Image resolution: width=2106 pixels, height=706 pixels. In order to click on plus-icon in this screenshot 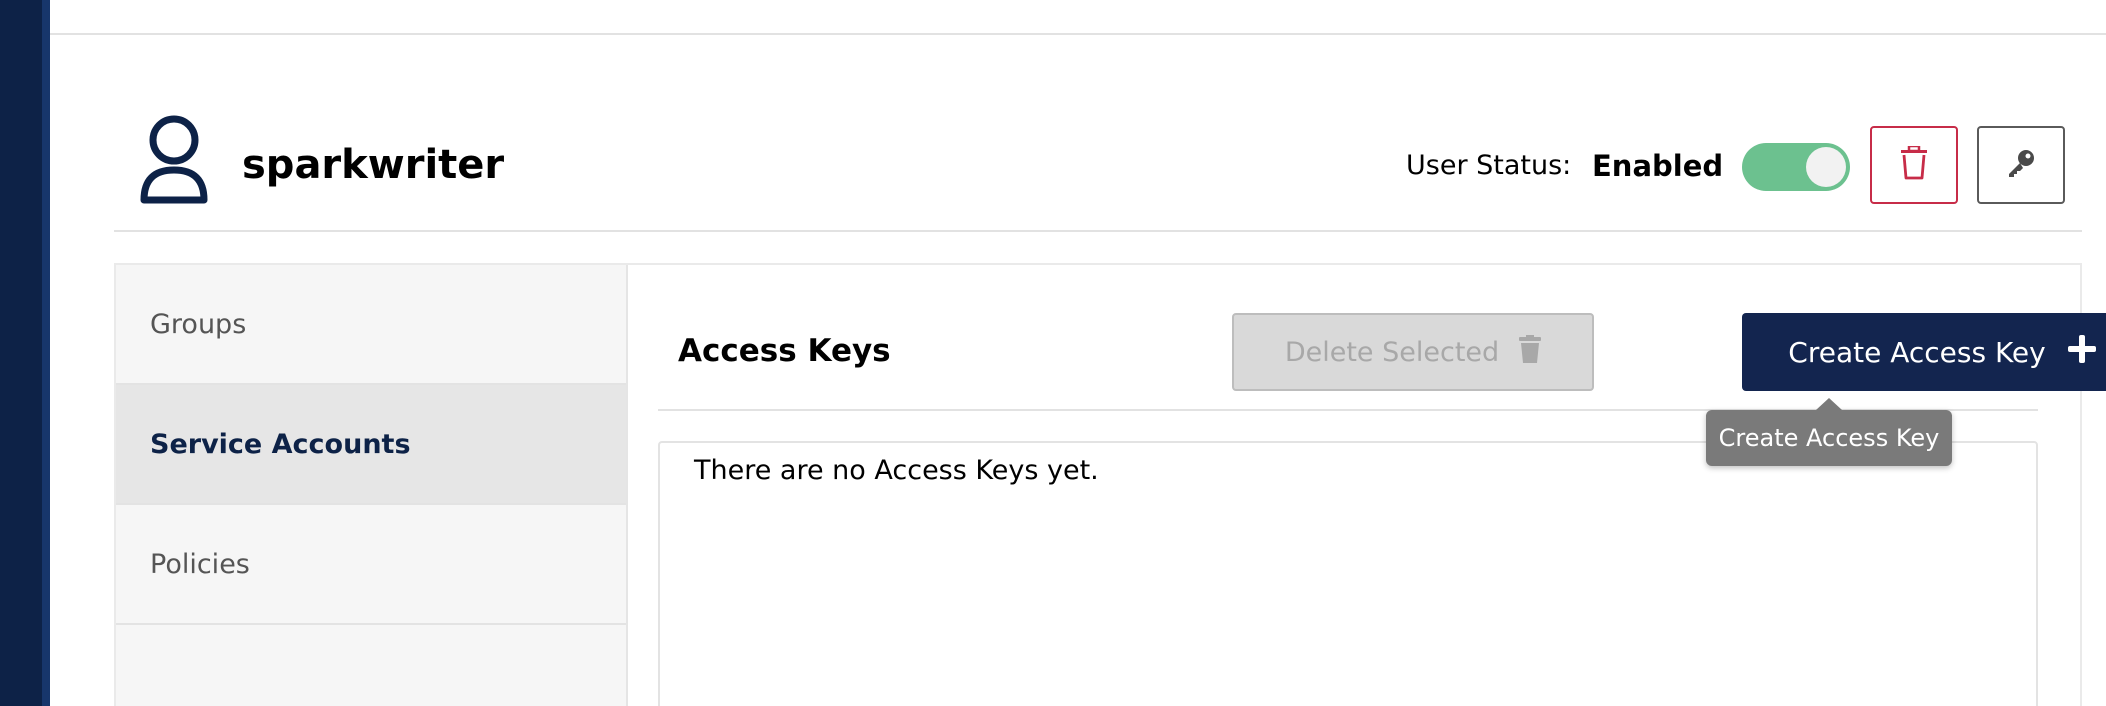, I will do `click(2081, 352)`.